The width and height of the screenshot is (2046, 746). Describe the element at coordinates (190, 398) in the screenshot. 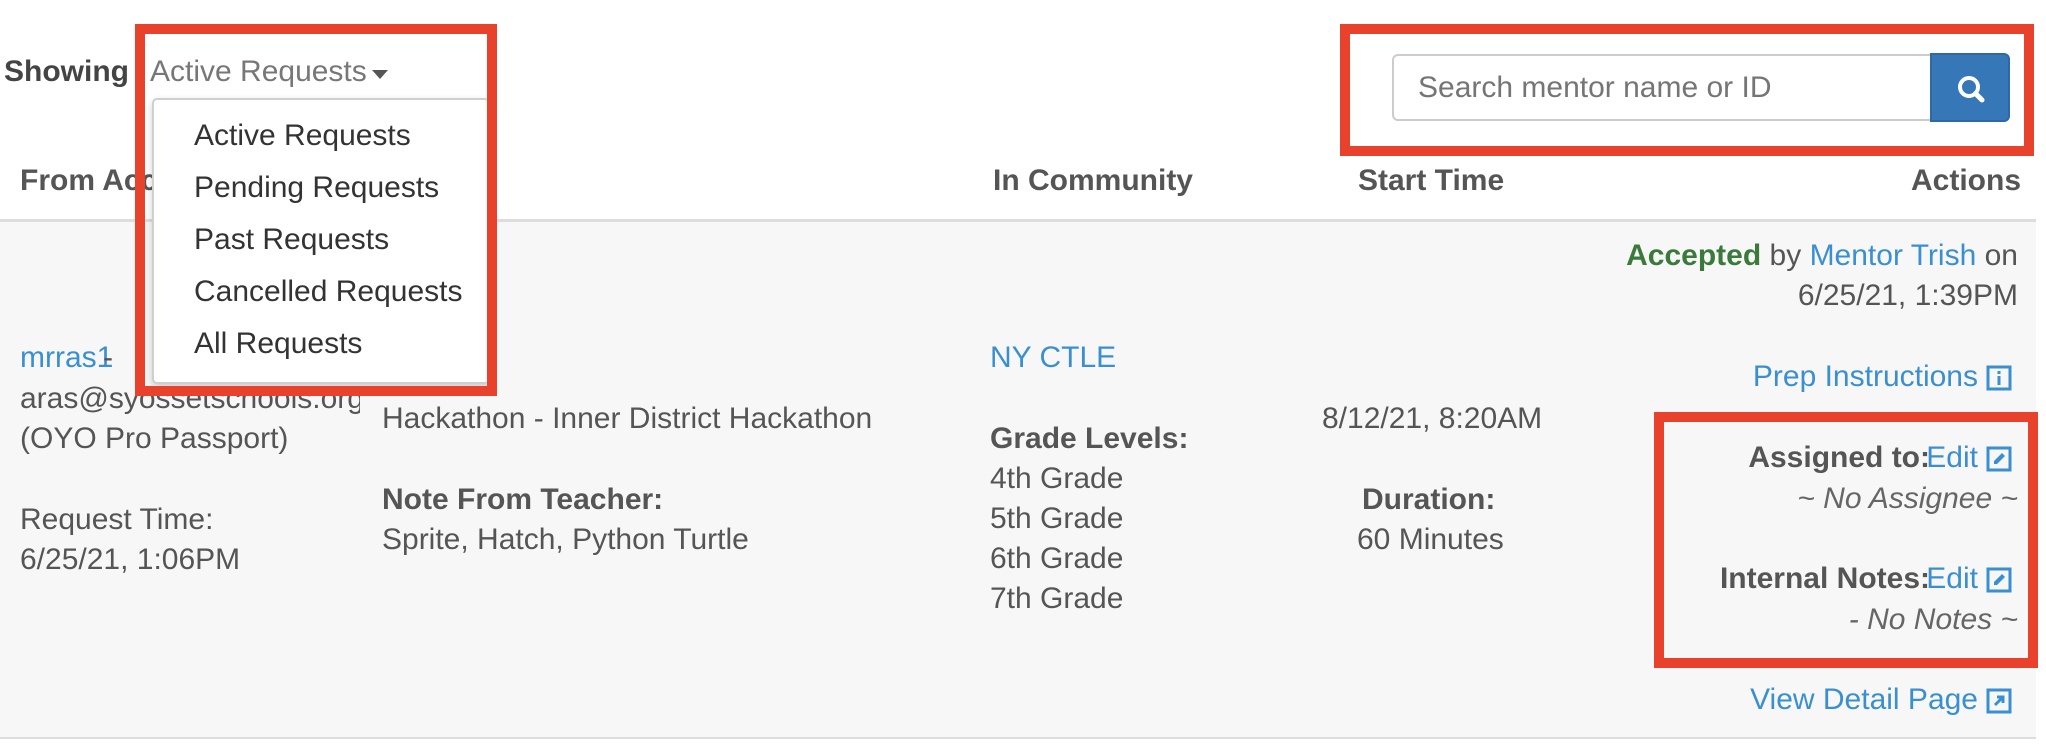

I see `email-text: aras@syossetschools.org` at that location.